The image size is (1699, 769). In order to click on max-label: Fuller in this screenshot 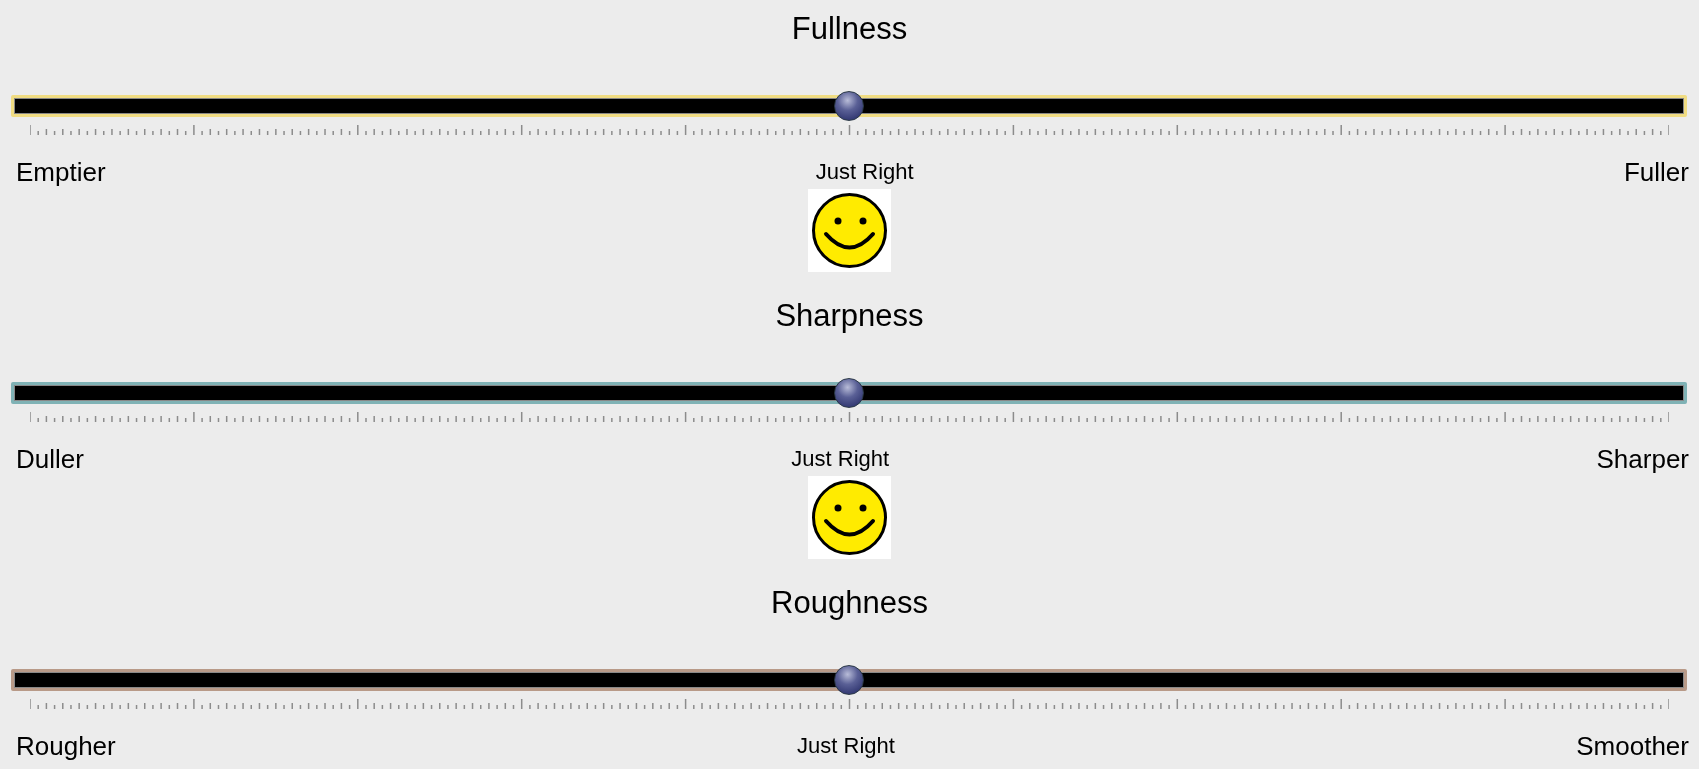, I will do `click(1656, 172)`.